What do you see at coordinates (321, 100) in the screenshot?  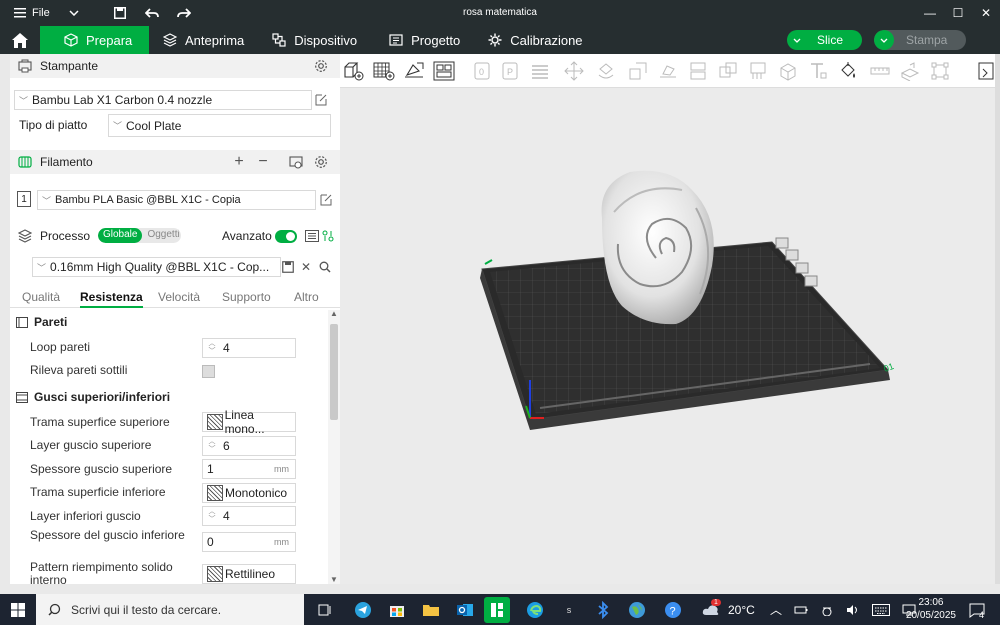 I see `printer-edit-button` at bounding box center [321, 100].